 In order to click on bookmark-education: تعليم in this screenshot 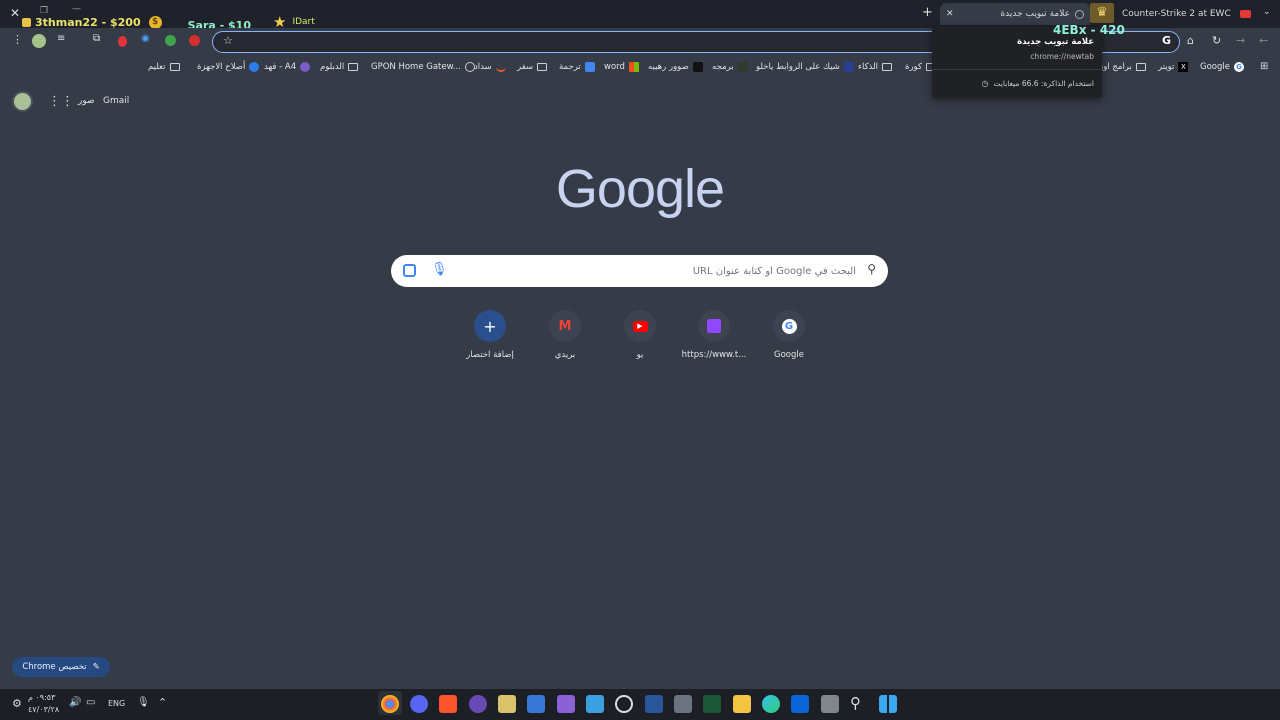, I will do `click(164, 67)`.